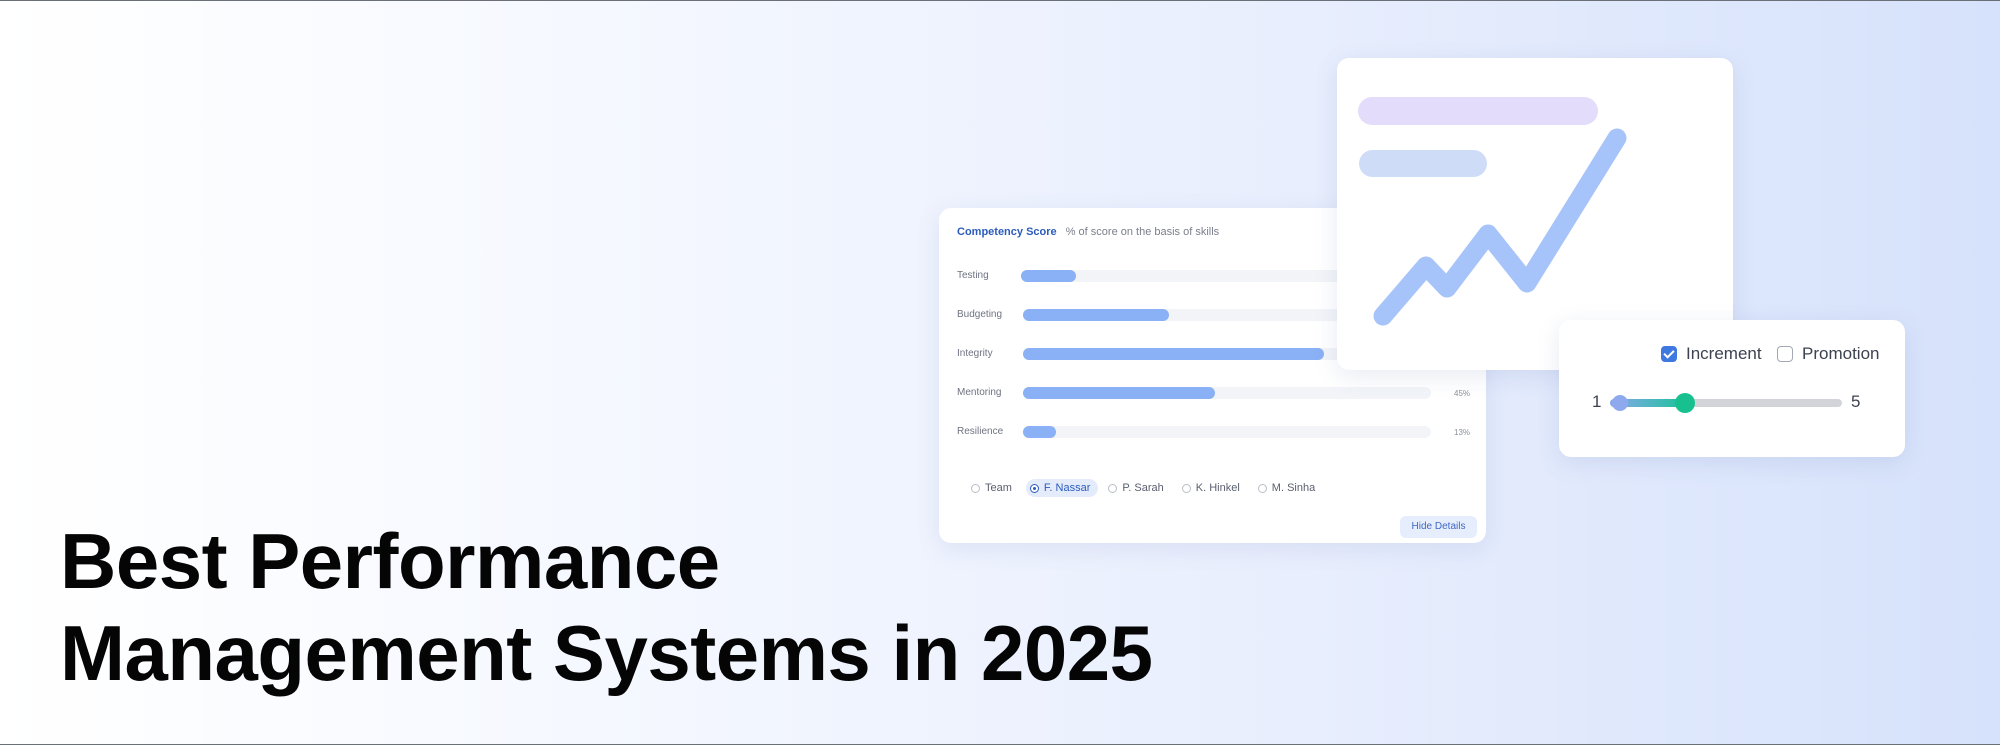 This screenshot has width=2000, height=745. Describe the element at coordinates (1500, 227) in the screenshot. I see `trend-line` at that location.